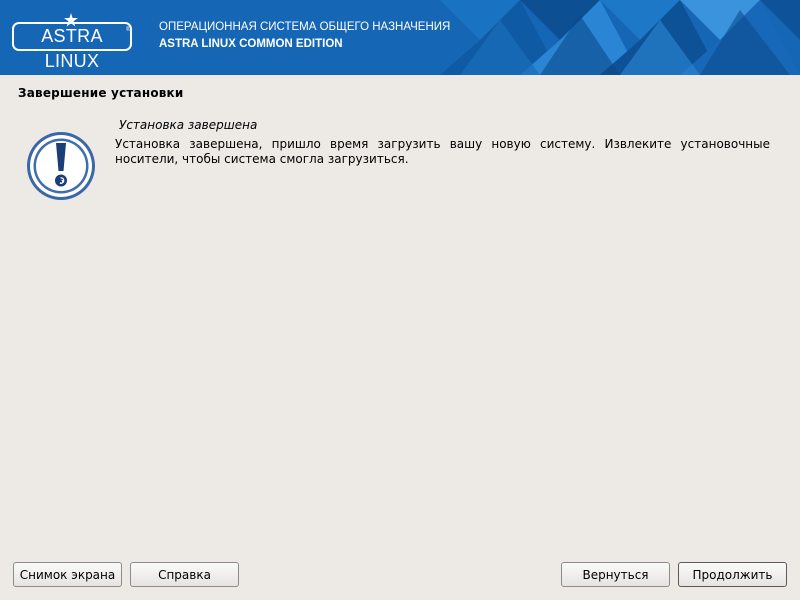 The image size is (800, 600). I want to click on page-title: Завершение установки, so click(101, 93).